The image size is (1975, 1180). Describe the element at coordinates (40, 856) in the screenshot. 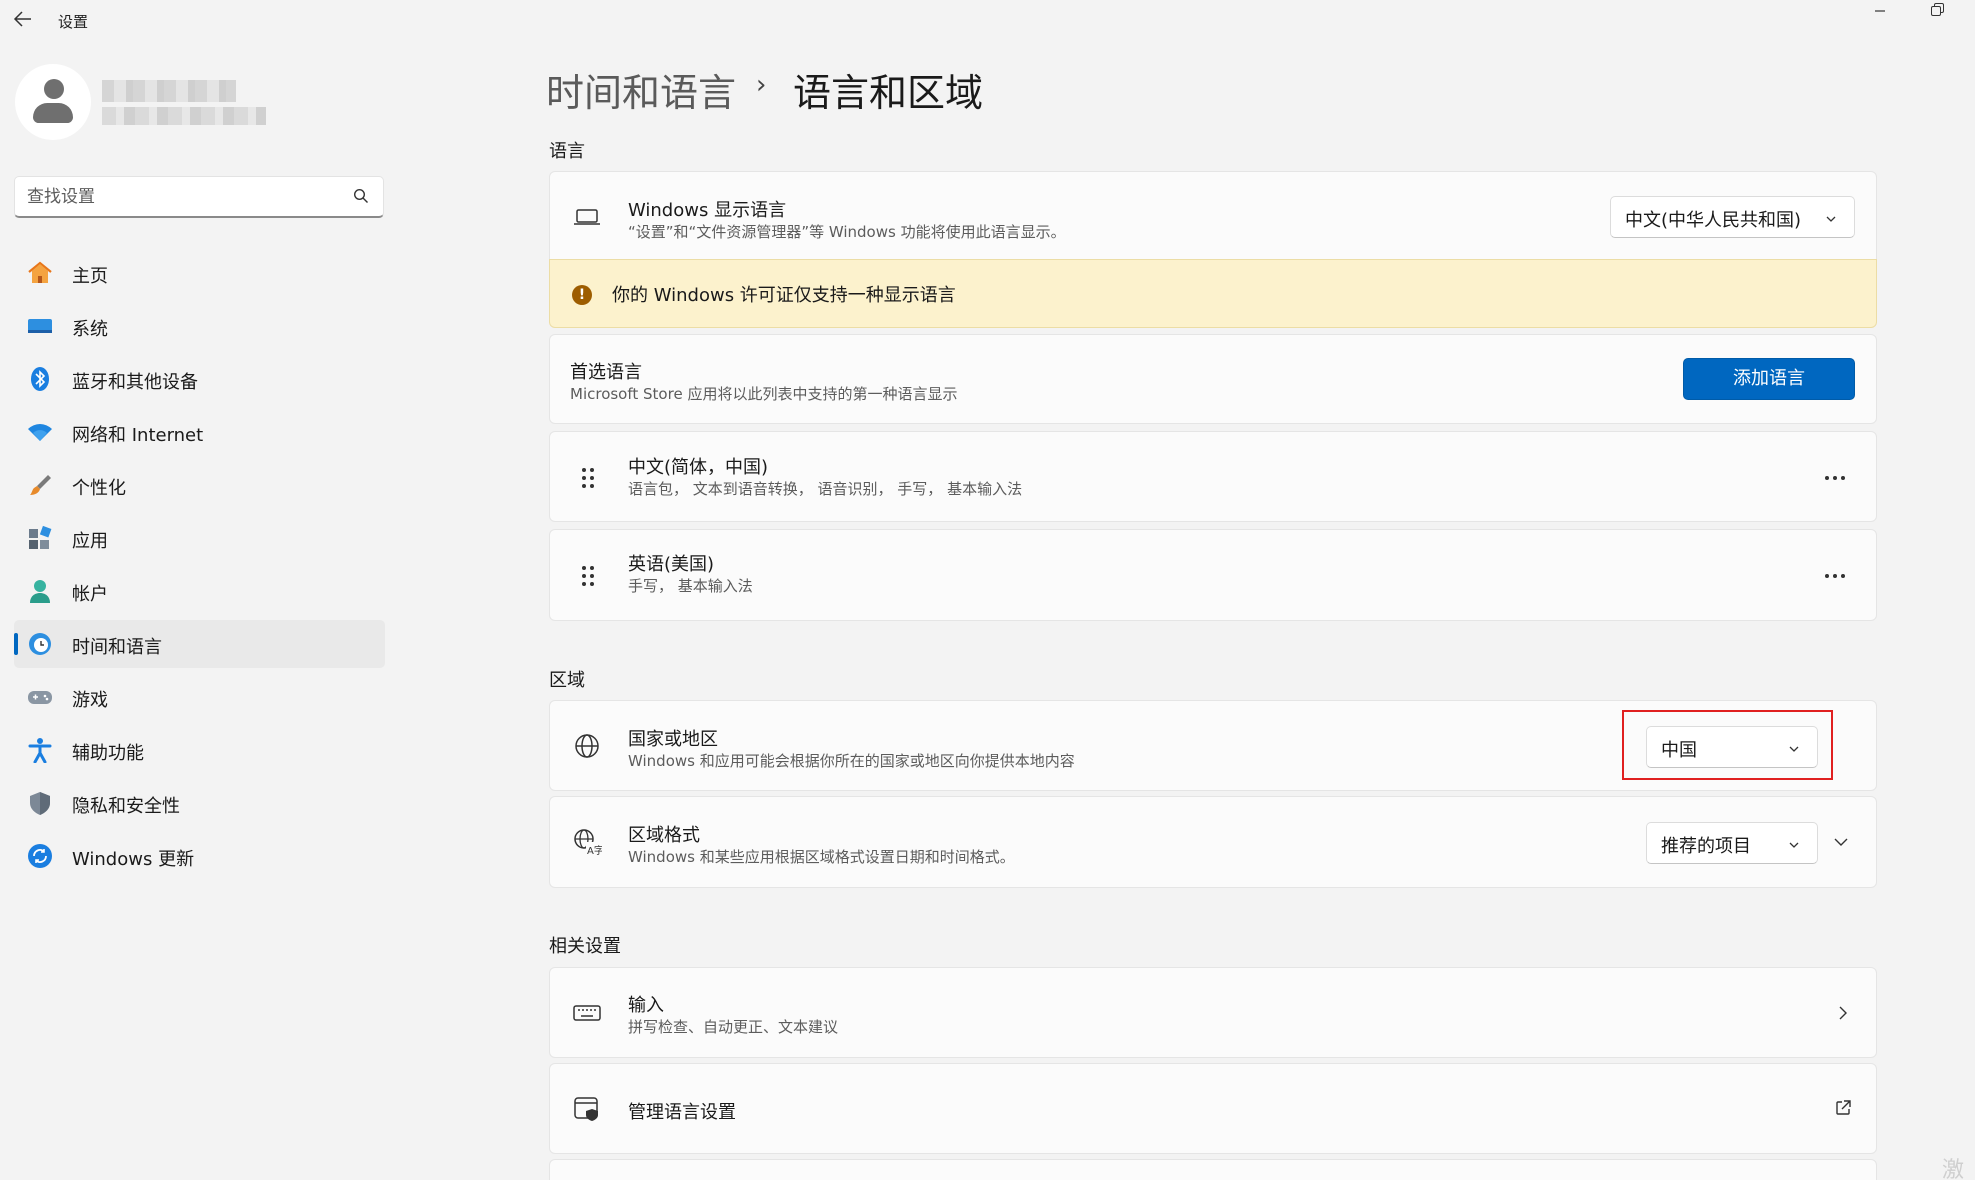

I see `update-icon` at that location.